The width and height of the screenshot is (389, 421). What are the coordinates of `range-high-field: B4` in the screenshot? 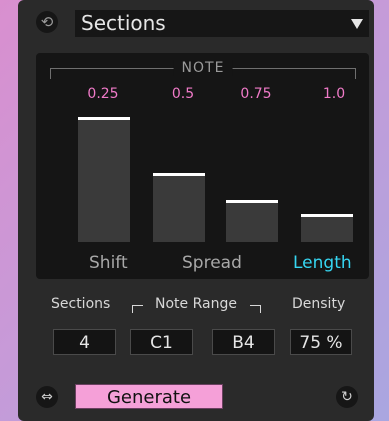 It's located at (243, 342).